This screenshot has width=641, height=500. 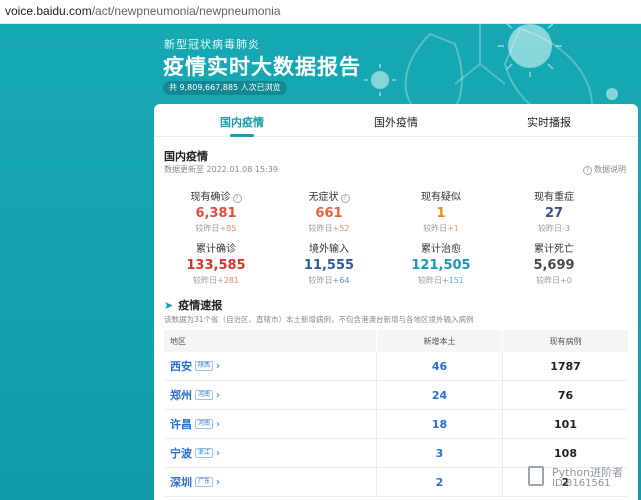 I want to click on new-local-value: 24, so click(x=439, y=395).